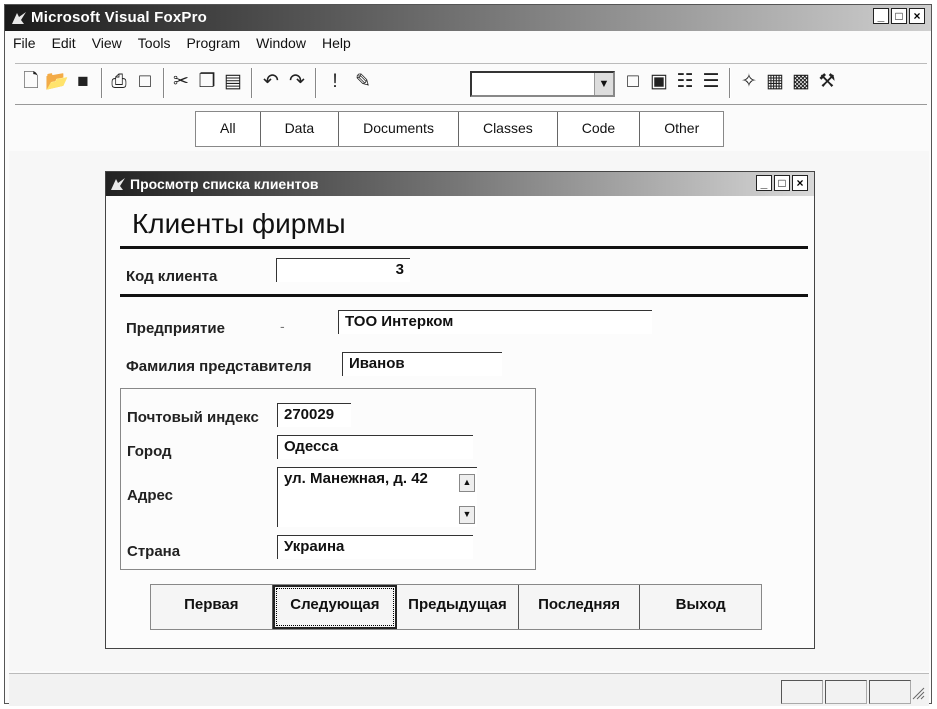 This screenshot has height=709, width=937. I want to click on menu-tools: Tools, so click(154, 46).